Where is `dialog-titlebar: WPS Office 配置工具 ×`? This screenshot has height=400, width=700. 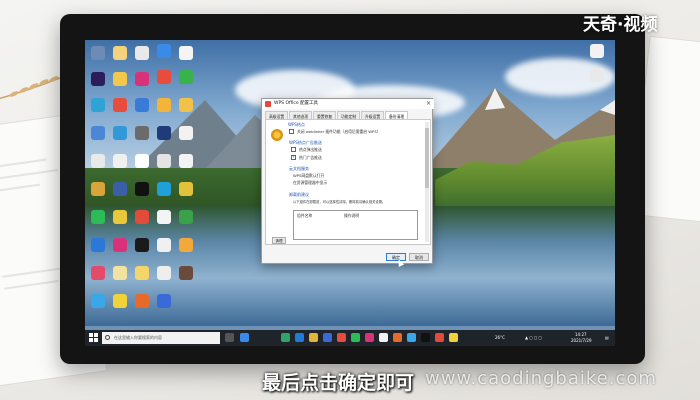
dialog-titlebar: WPS Office 配置工具 × is located at coordinates (348, 104).